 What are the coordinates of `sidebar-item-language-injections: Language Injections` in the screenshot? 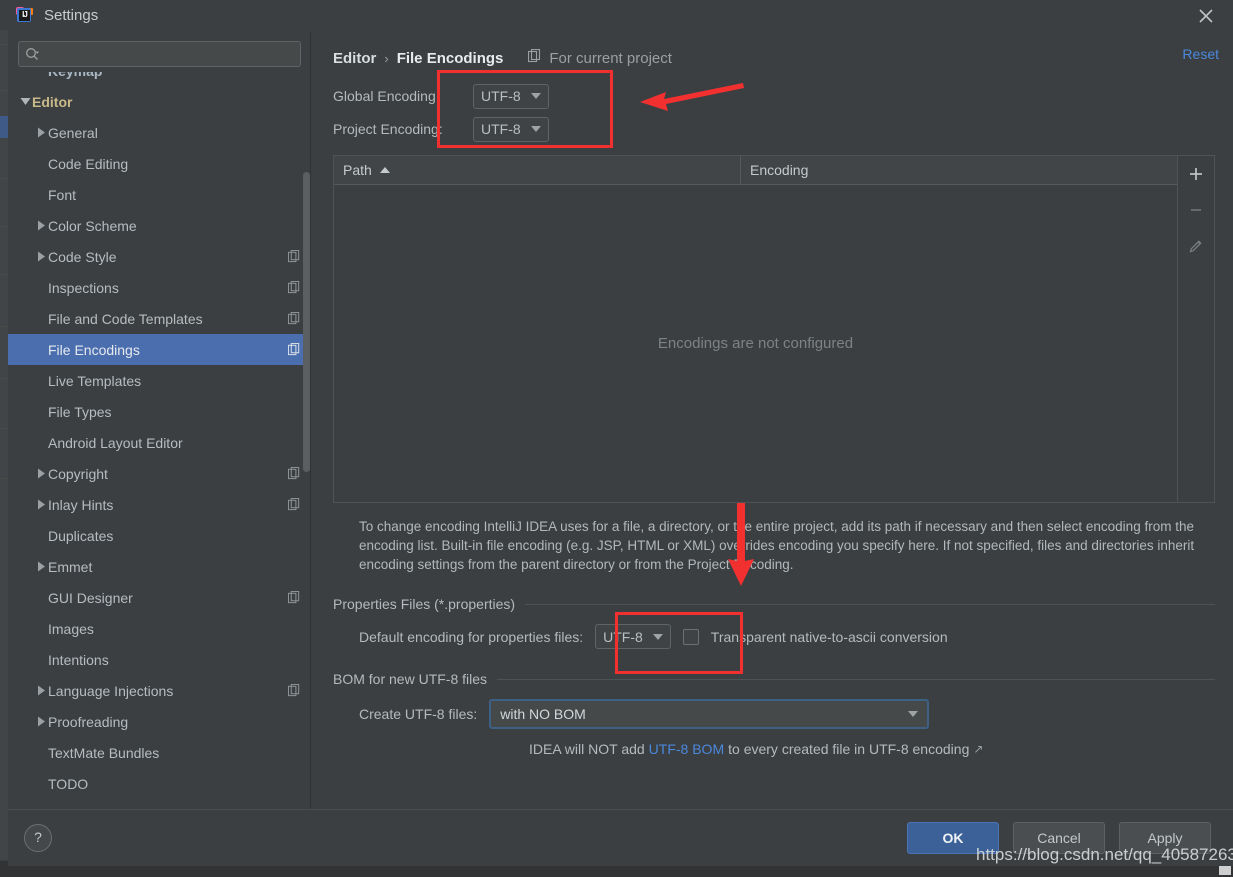 It's located at (159, 690).